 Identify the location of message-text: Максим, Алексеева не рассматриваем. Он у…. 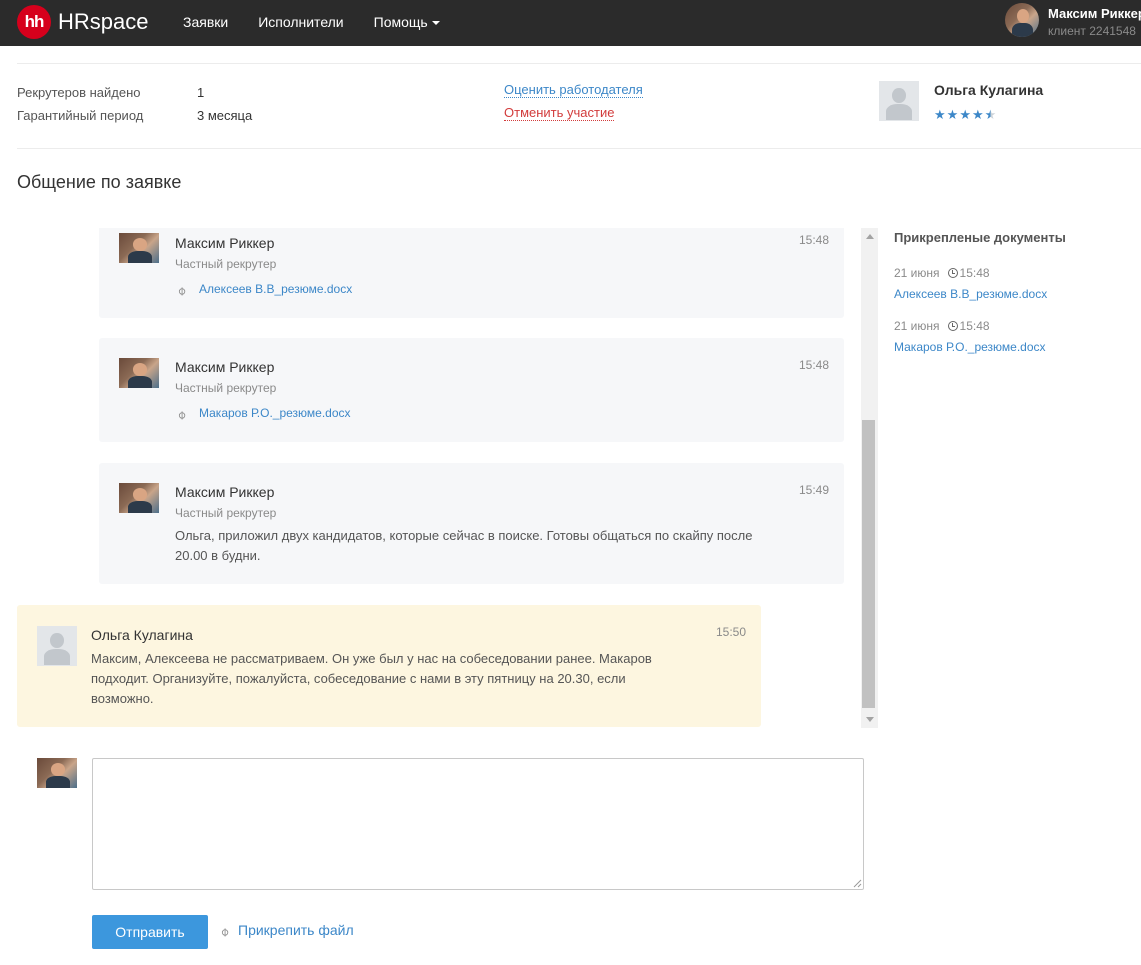
(411, 679).